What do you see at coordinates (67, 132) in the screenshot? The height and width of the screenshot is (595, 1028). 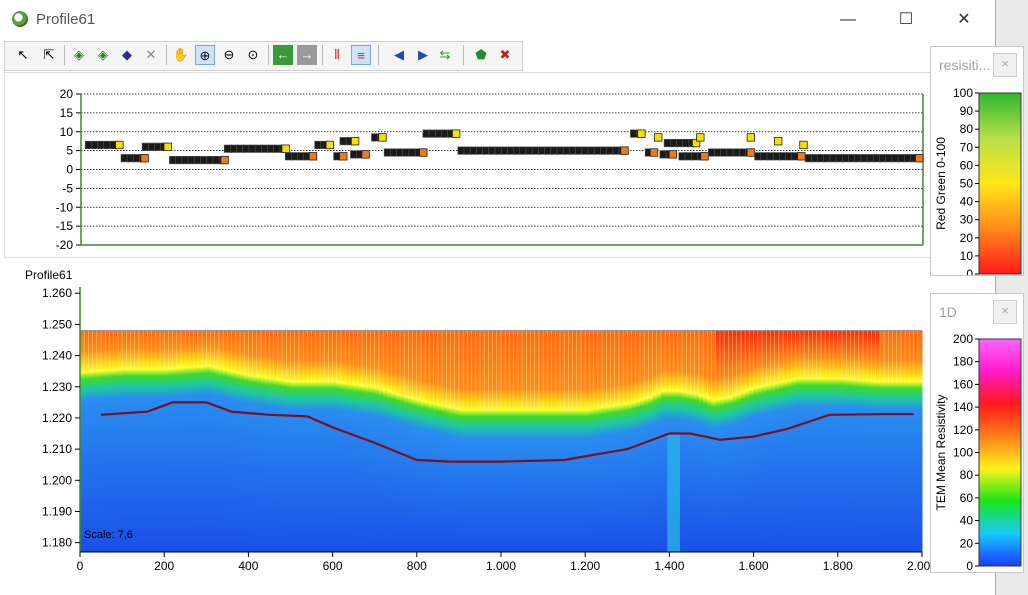 I see `y-tick-label: 10` at bounding box center [67, 132].